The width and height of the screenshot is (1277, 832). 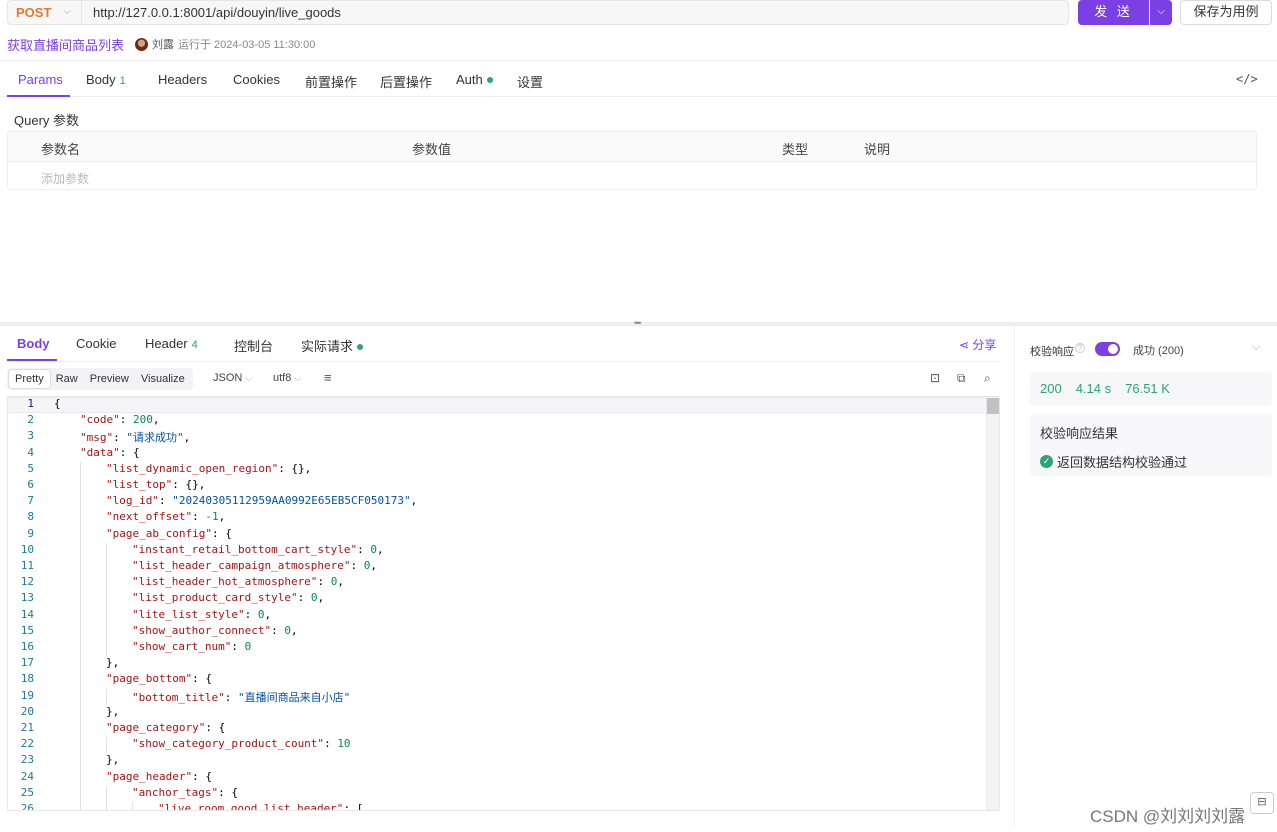 I want to click on encoding-select: utf8 ⌵, so click(x=287, y=378).